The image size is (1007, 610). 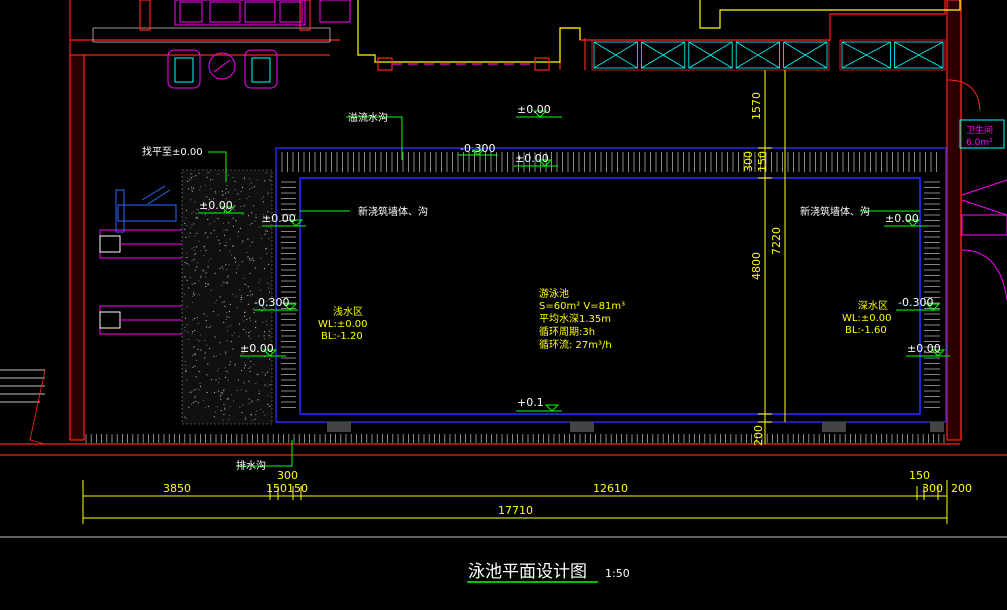 I want to click on dim-h-150b: 150, so click(x=297, y=488).